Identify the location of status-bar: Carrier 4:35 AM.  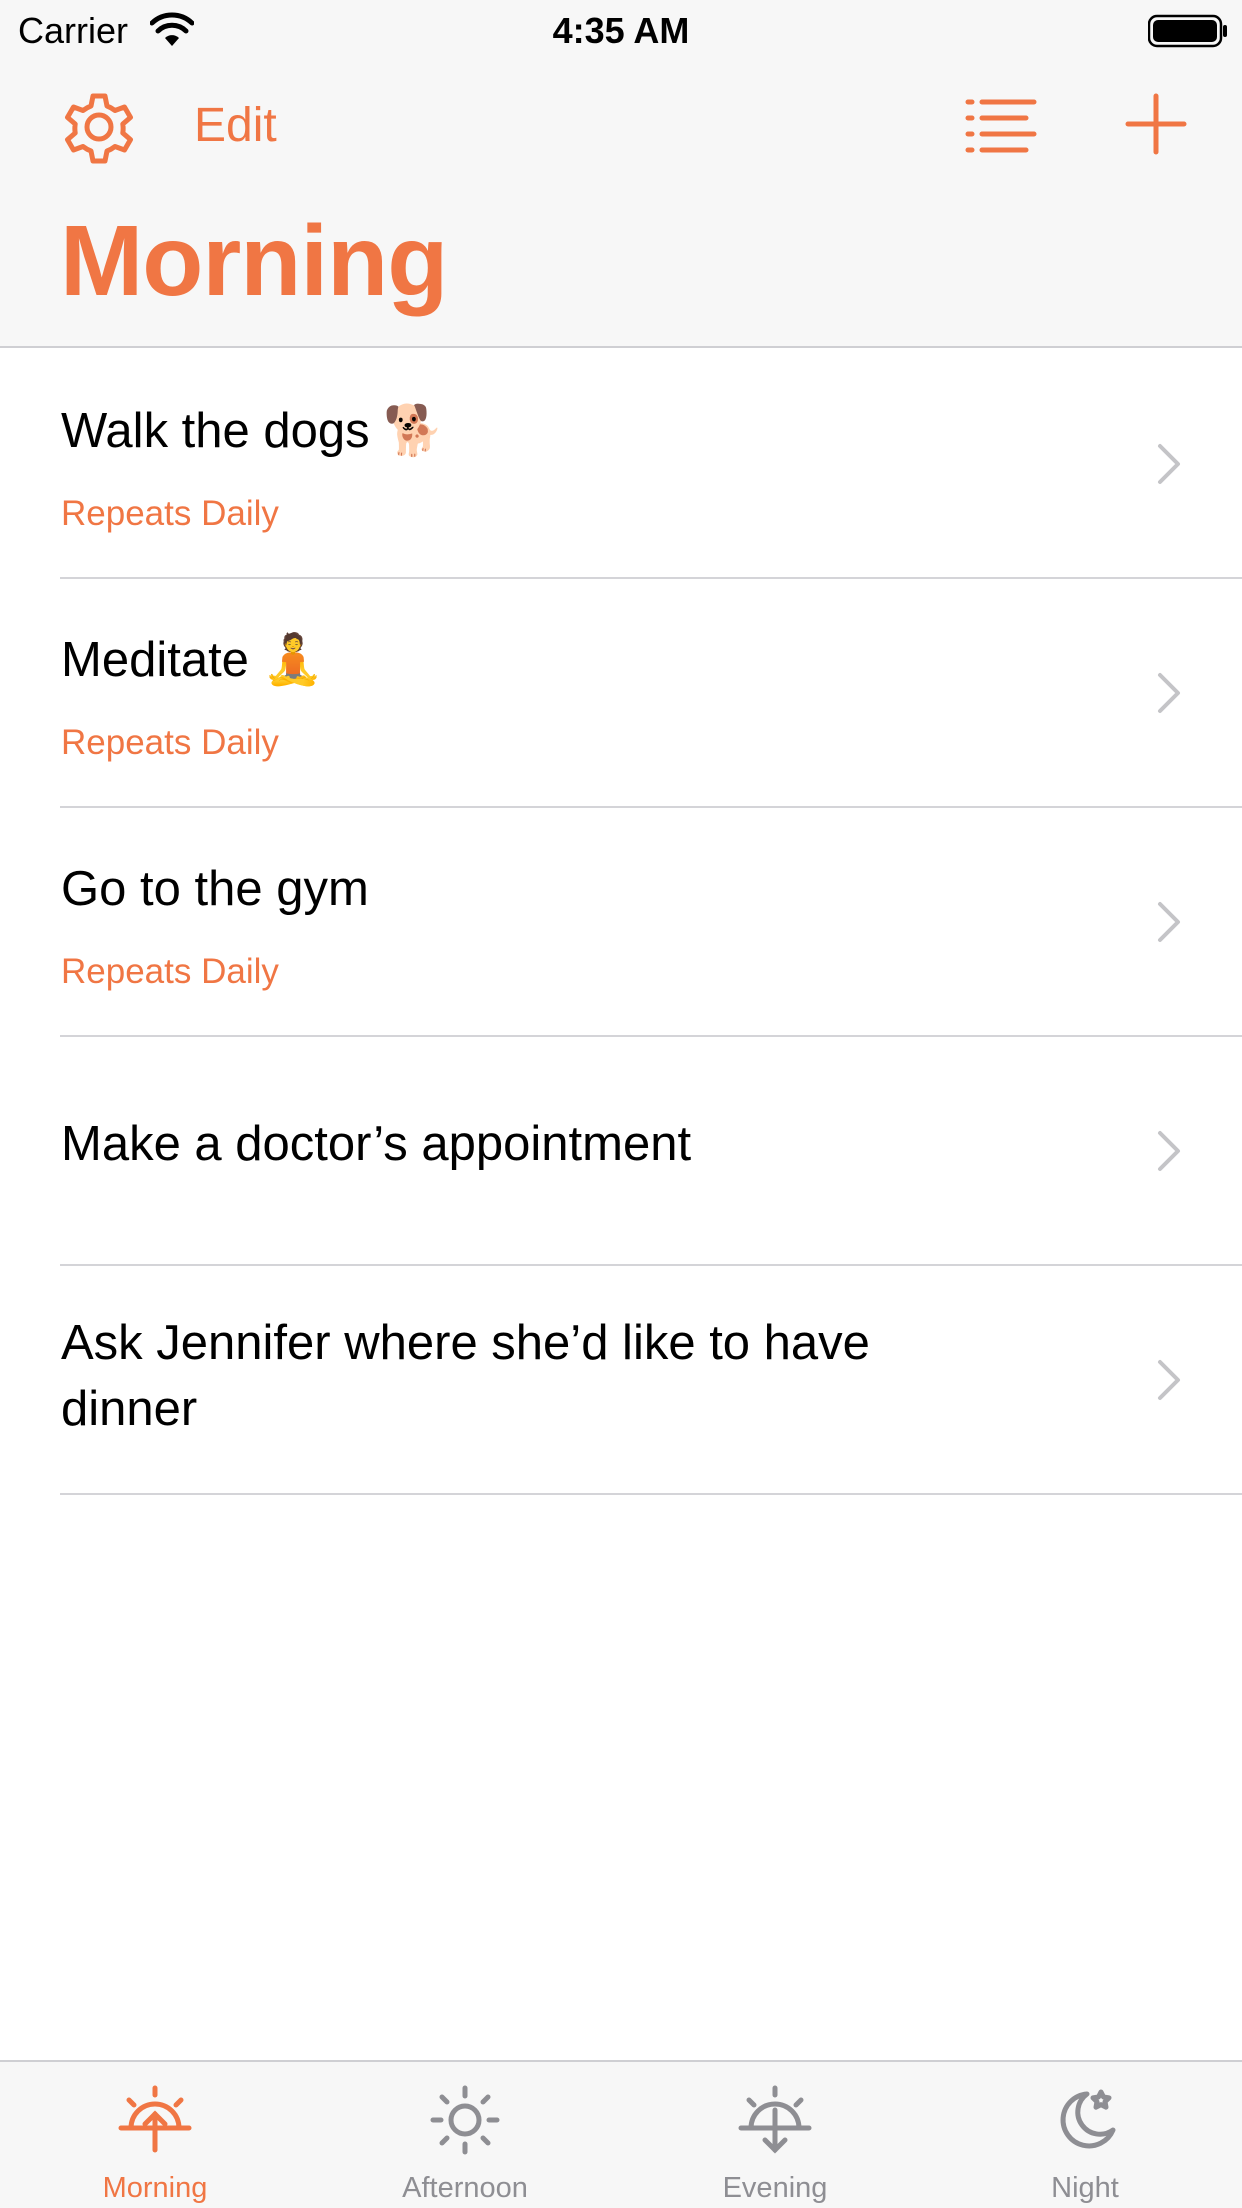
(621, 32).